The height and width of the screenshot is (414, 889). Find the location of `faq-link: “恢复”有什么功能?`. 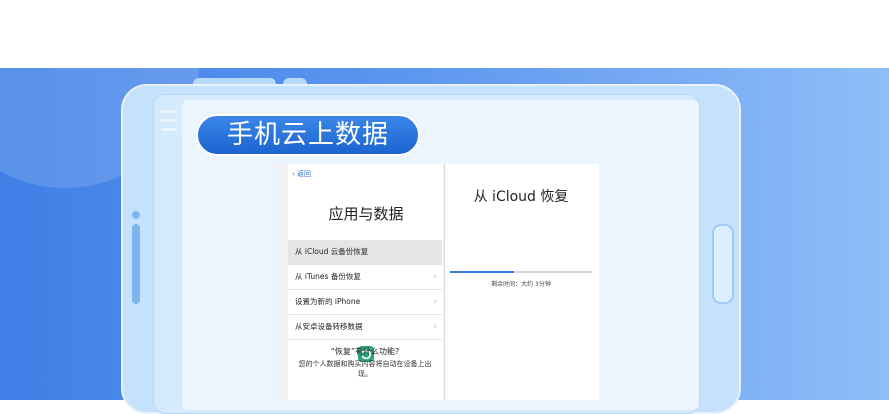

faq-link: “恢复”有什么功能? is located at coordinates (365, 351).